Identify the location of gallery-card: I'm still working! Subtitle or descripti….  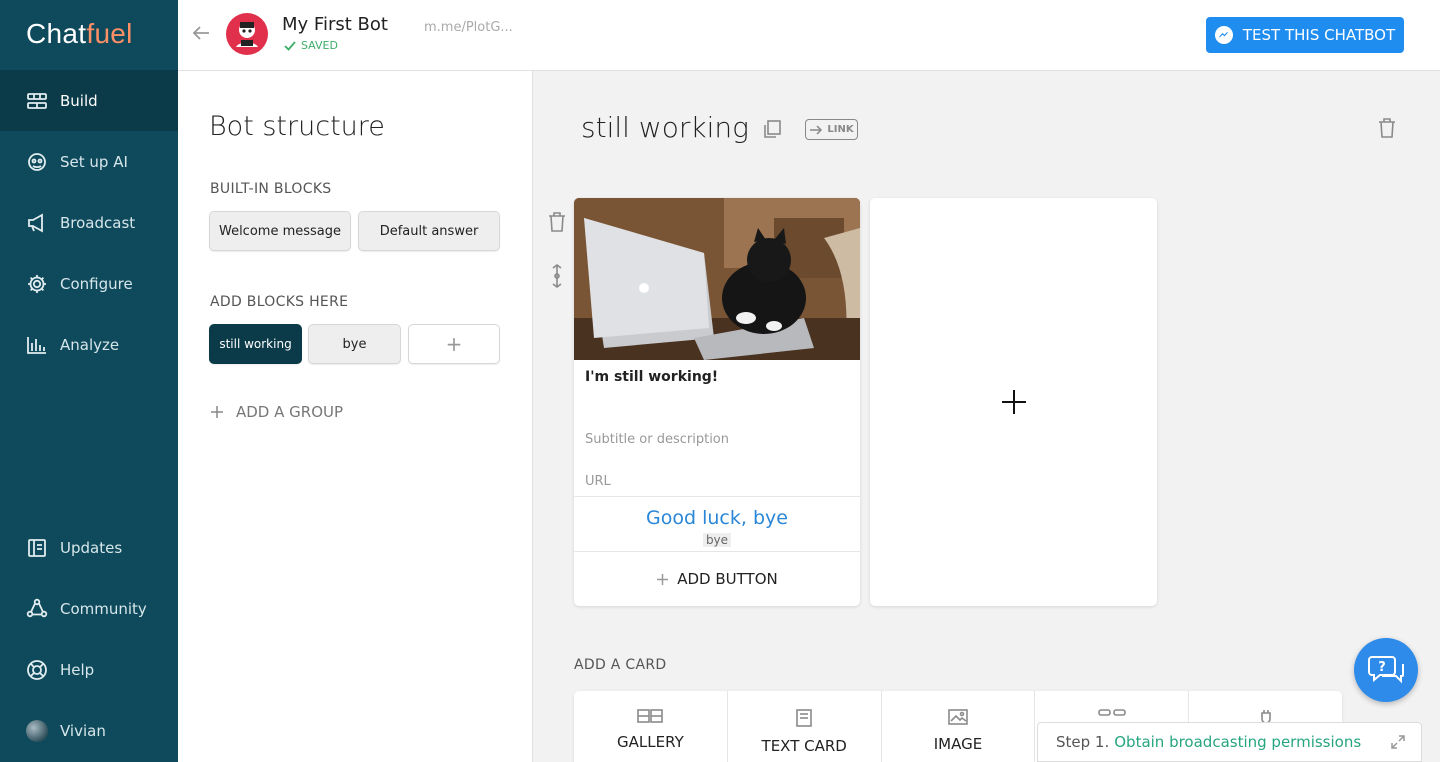
(717, 402).